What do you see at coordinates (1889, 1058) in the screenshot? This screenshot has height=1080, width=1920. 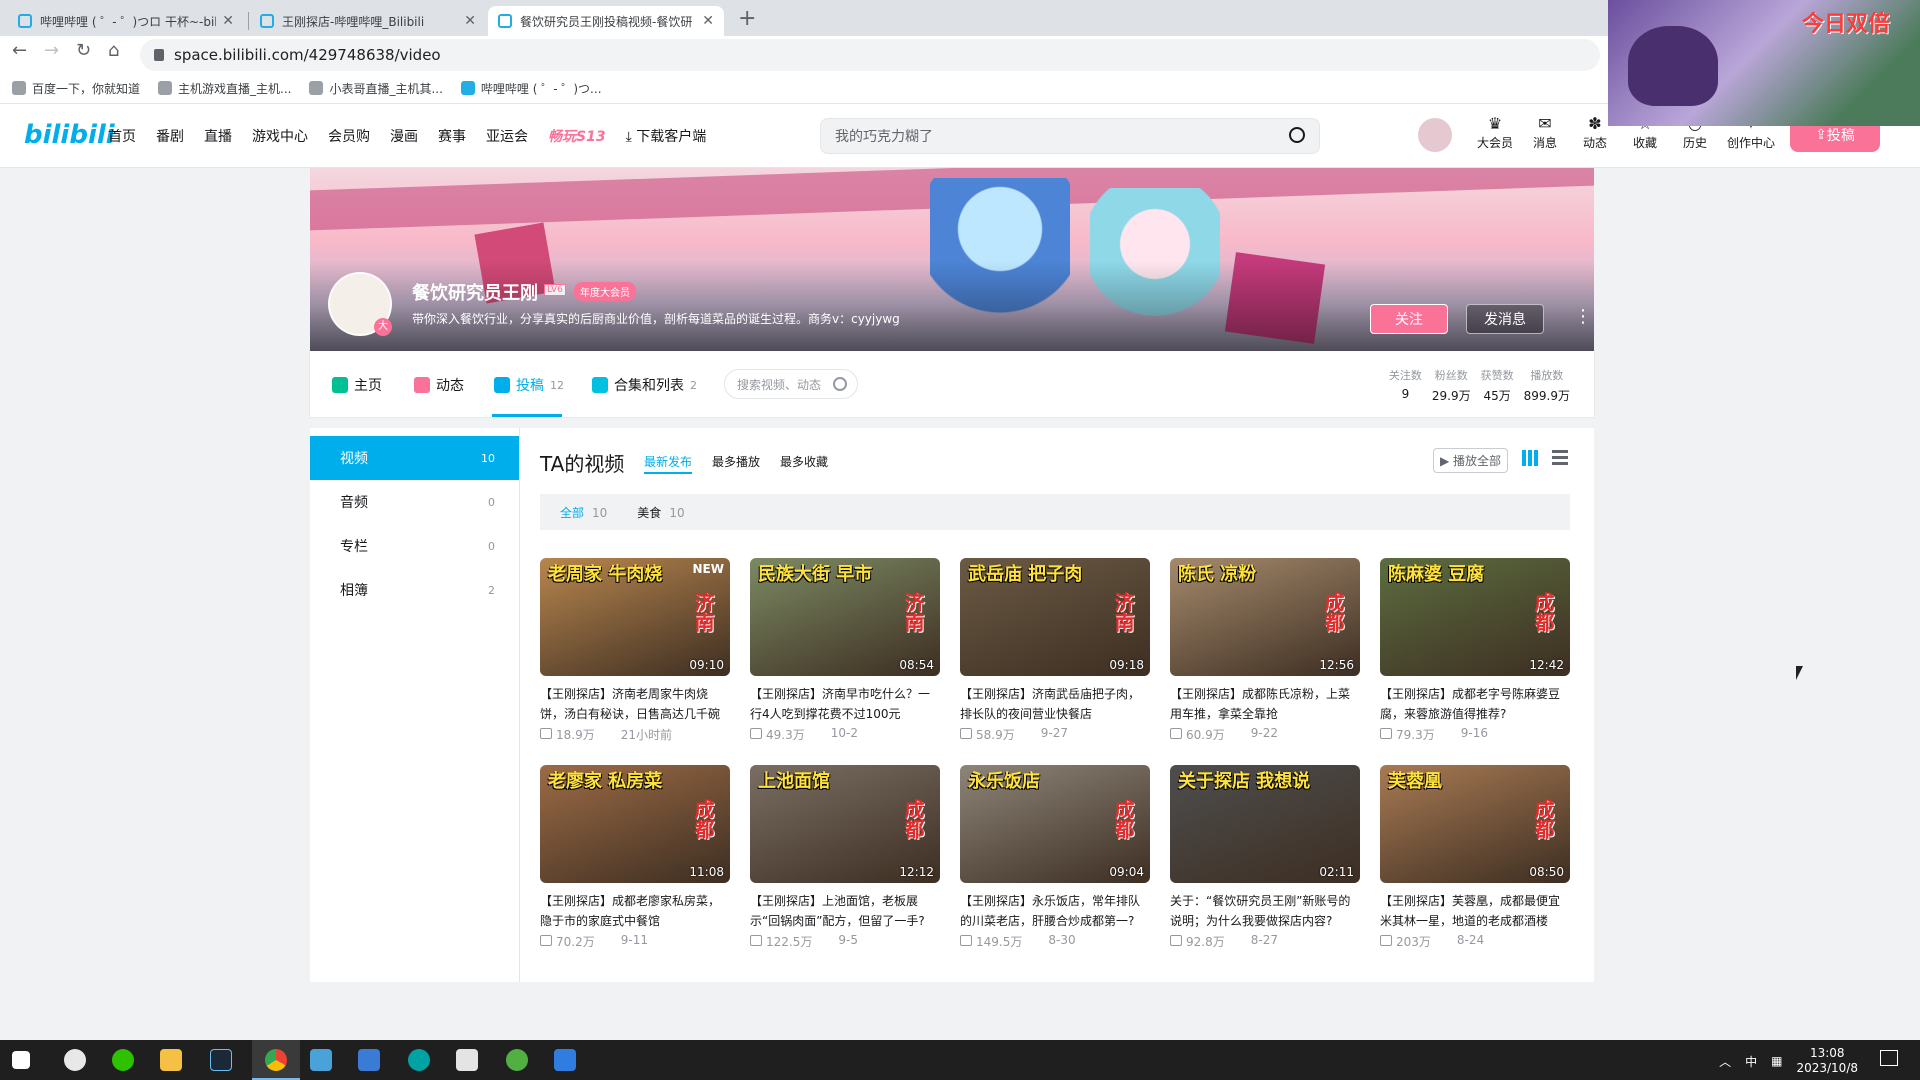 I see `notification-icon` at bounding box center [1889, 1058].